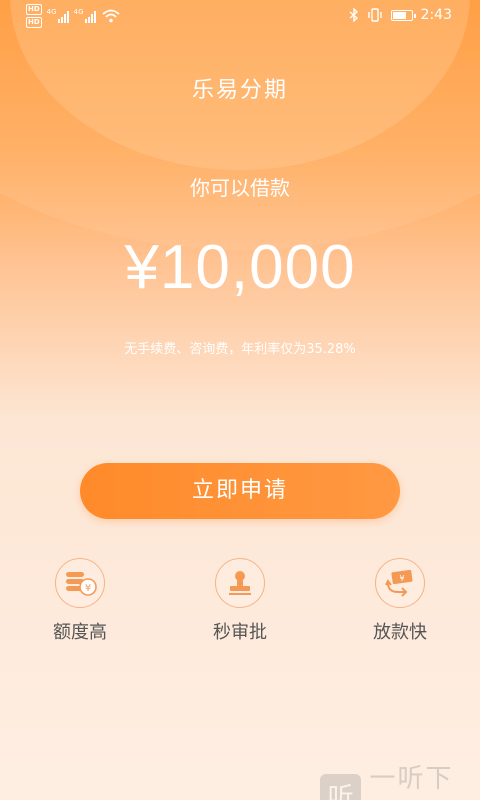 The image size is (480, 800). I want to click on fee-note: 无手续费、咨询费，年利率仅为35.28%, so click(240, 349).